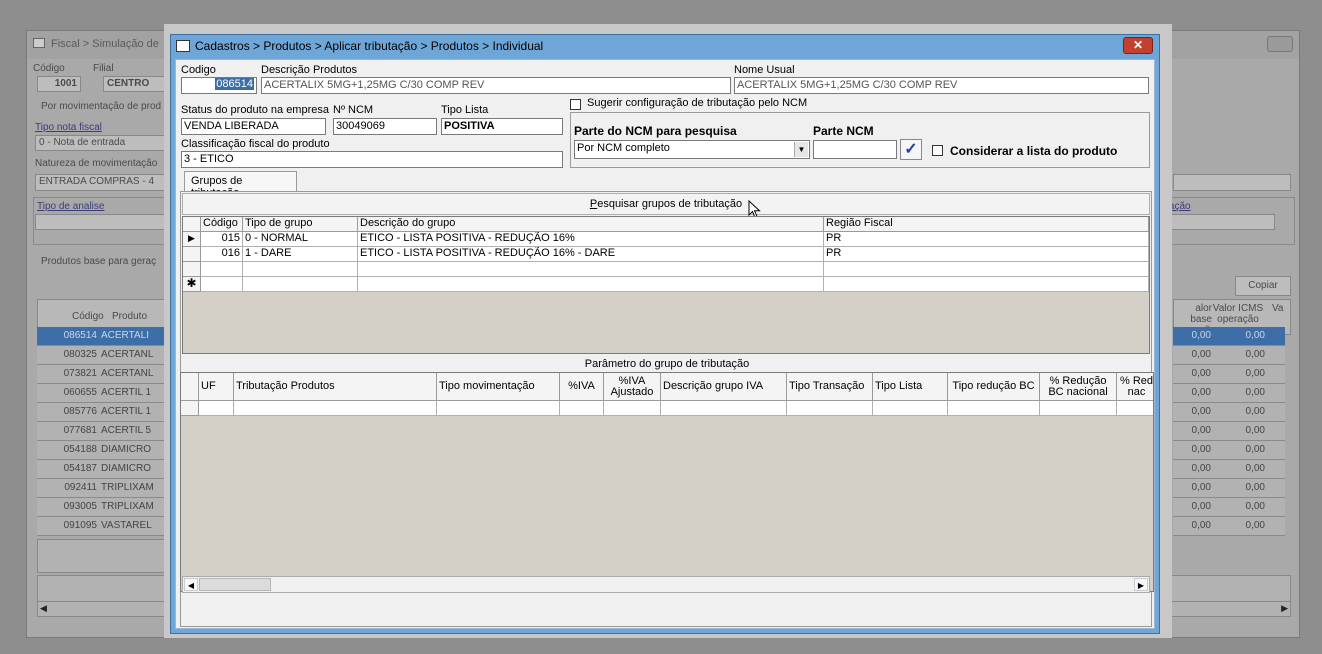 The width and height of the screenshot is (1322, 654). Describe the element at coordinates (222, 224) in the screenshot. I see `column-header: Código` at that location.